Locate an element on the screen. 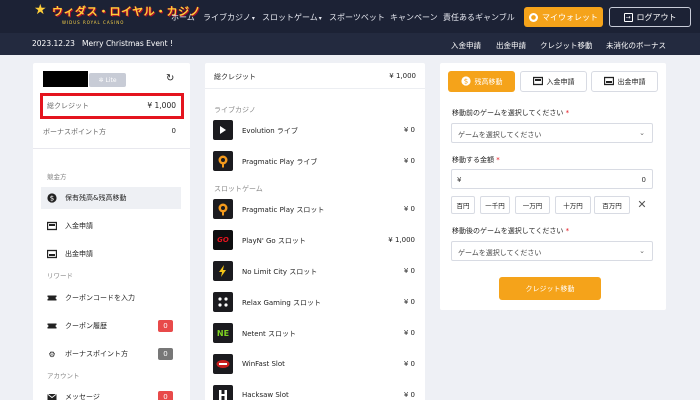  total-credit-header: 総クレジット ¥ 1,000 is located at coordinates (315, 76).